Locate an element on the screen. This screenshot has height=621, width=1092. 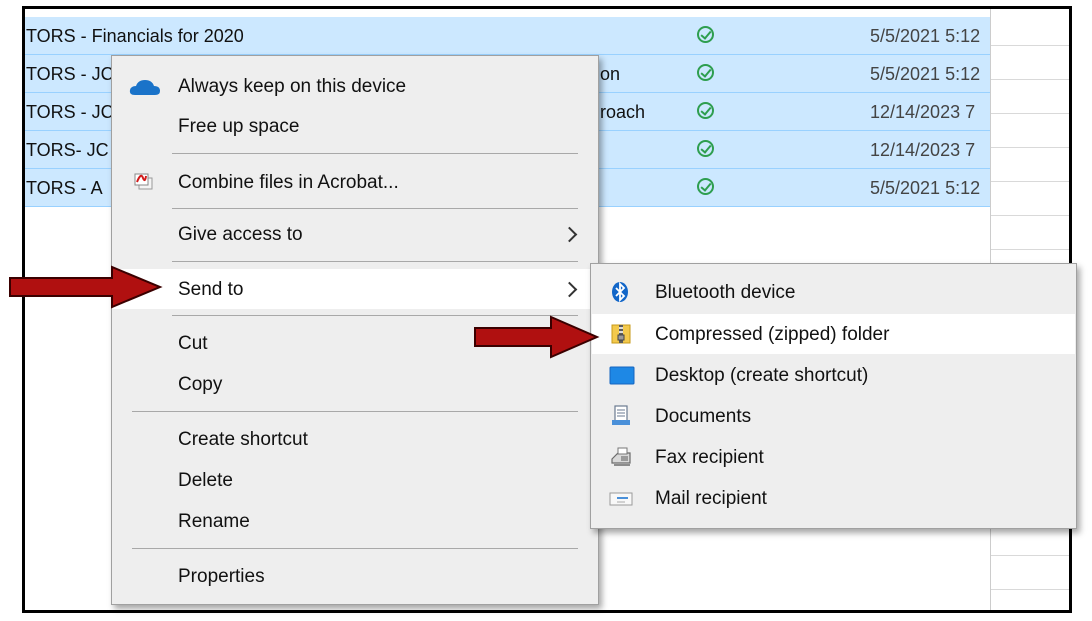
documents-icon is located at coordinates (621, 415).